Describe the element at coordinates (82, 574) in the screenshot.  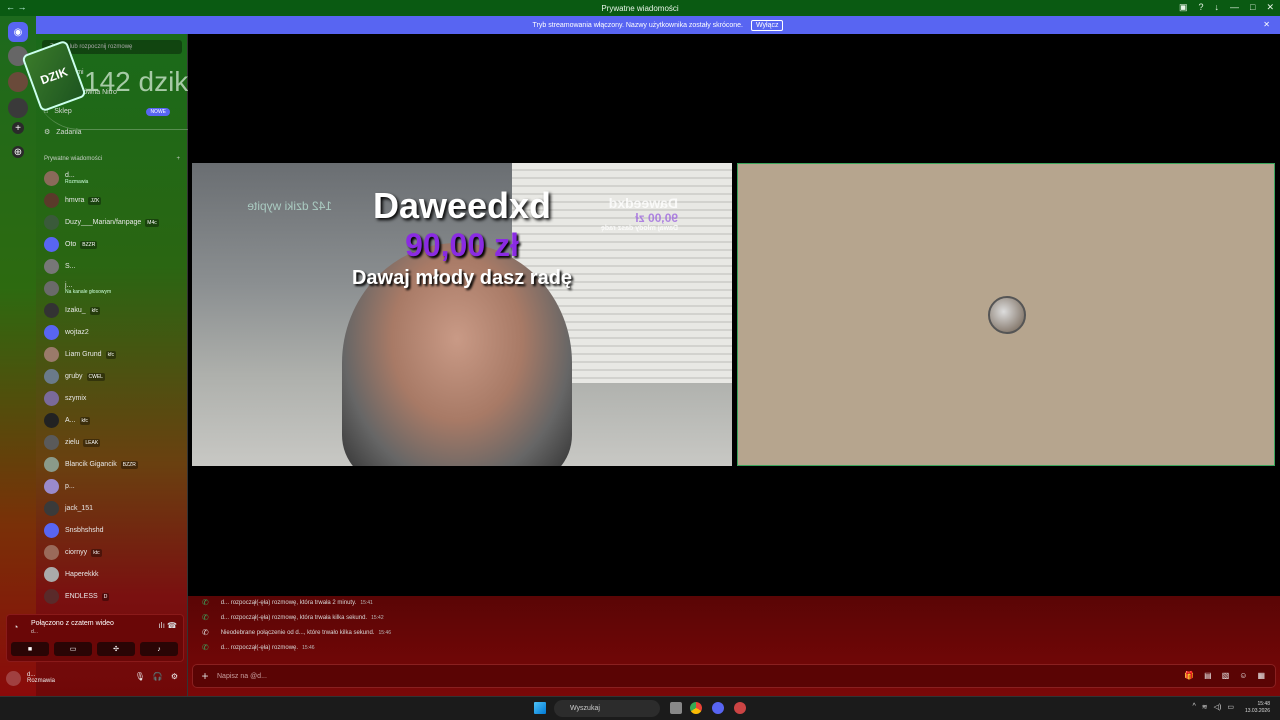
I see `dm-name: Haperekkk` at that location.